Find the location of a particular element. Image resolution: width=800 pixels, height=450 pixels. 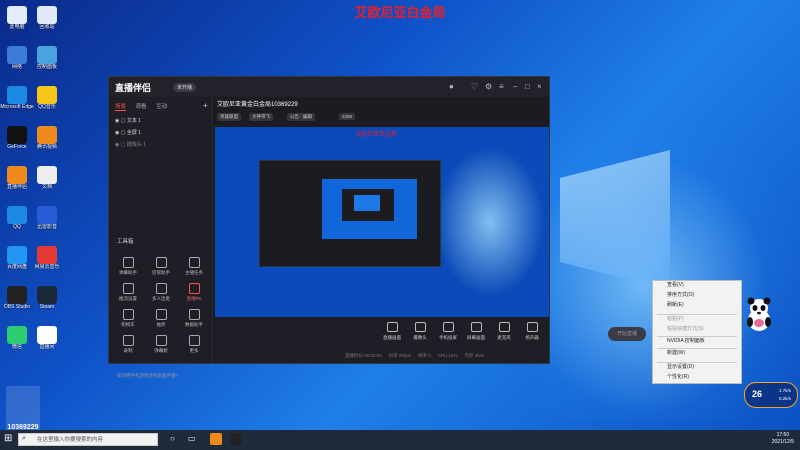

toolbox-item: 抽奖 is located at coordinates (161, 318).